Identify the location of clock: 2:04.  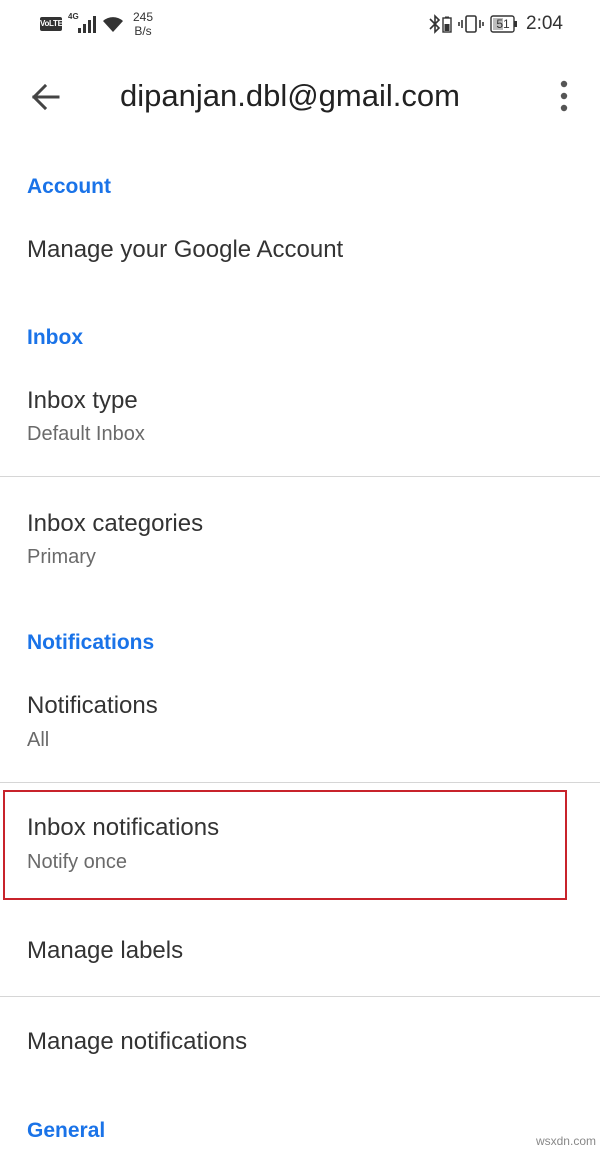
(544, 23).